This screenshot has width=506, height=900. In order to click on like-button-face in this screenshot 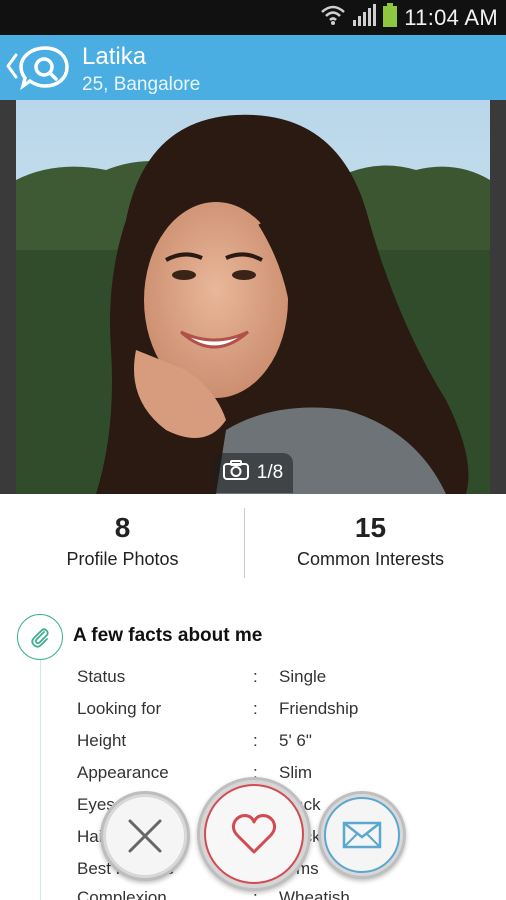, I will do `click(254, 834)`.